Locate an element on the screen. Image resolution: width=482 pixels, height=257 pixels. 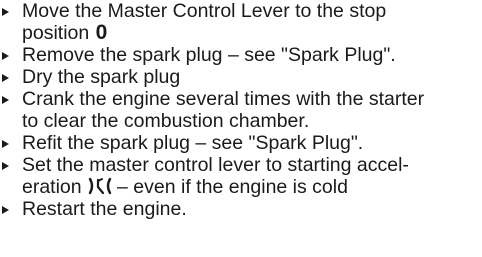
step-text-fragment: position is located at coordinates (56, 32).